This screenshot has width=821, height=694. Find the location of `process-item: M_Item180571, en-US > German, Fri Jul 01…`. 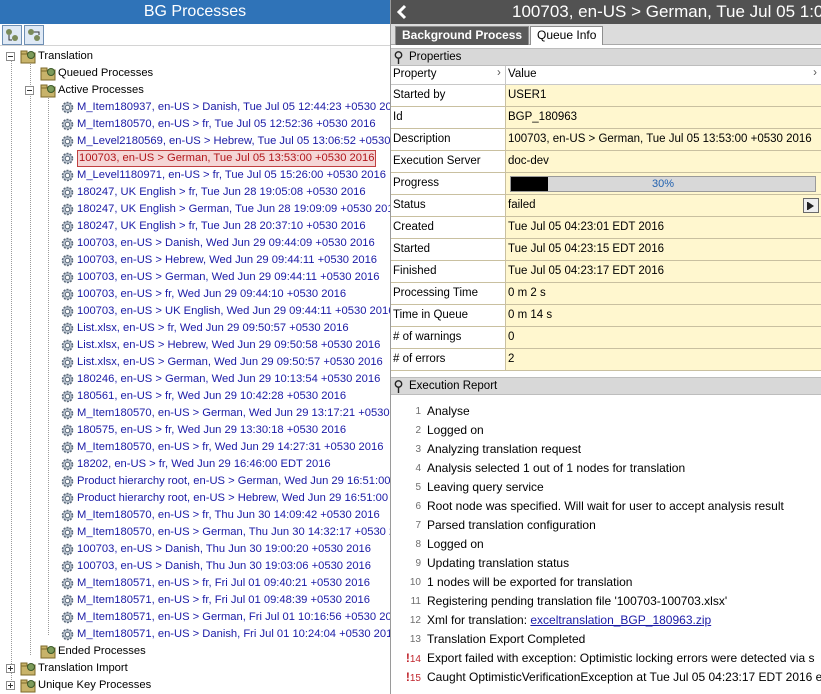

process-item: M_Item180571, en-US > German, Fri Jul 01… is located at coordinates (195, 617).